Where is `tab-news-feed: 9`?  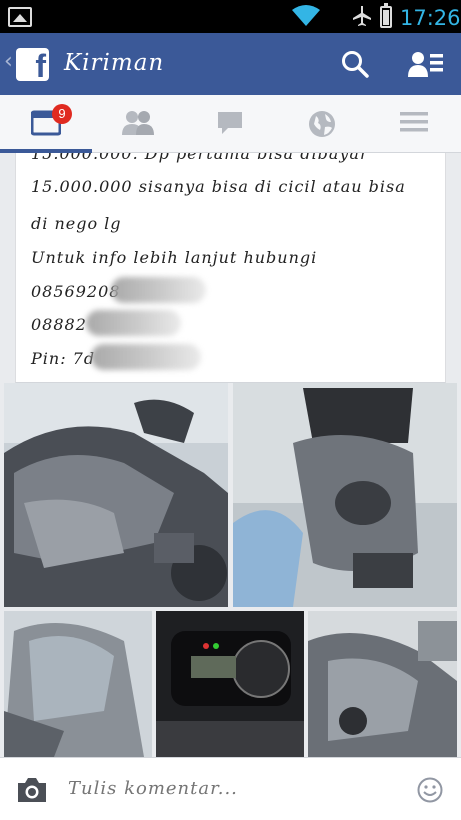 tab-news-feed: 9 is located at coordinates (46, 124).